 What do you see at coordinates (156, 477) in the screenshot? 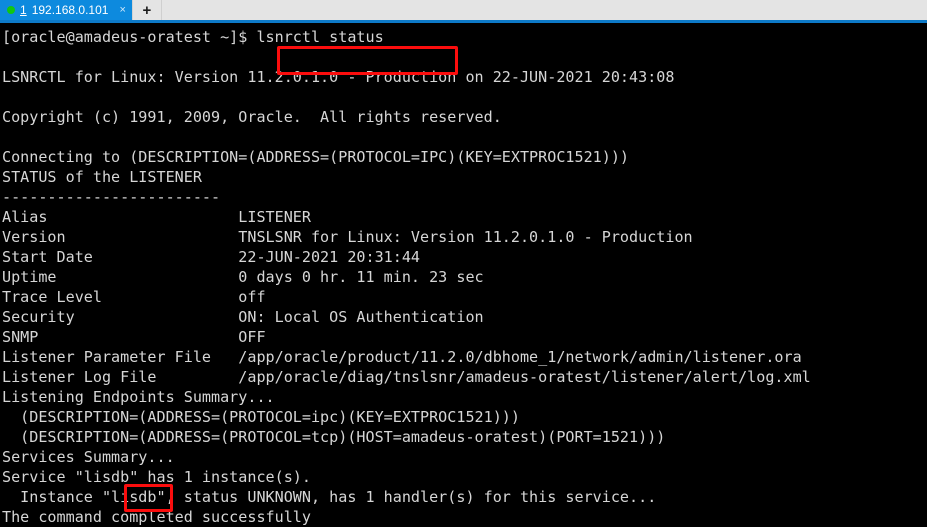
I see `terminal-line: Service "lisdb" has 1 instance(s).` at bounding box center [156, 477].